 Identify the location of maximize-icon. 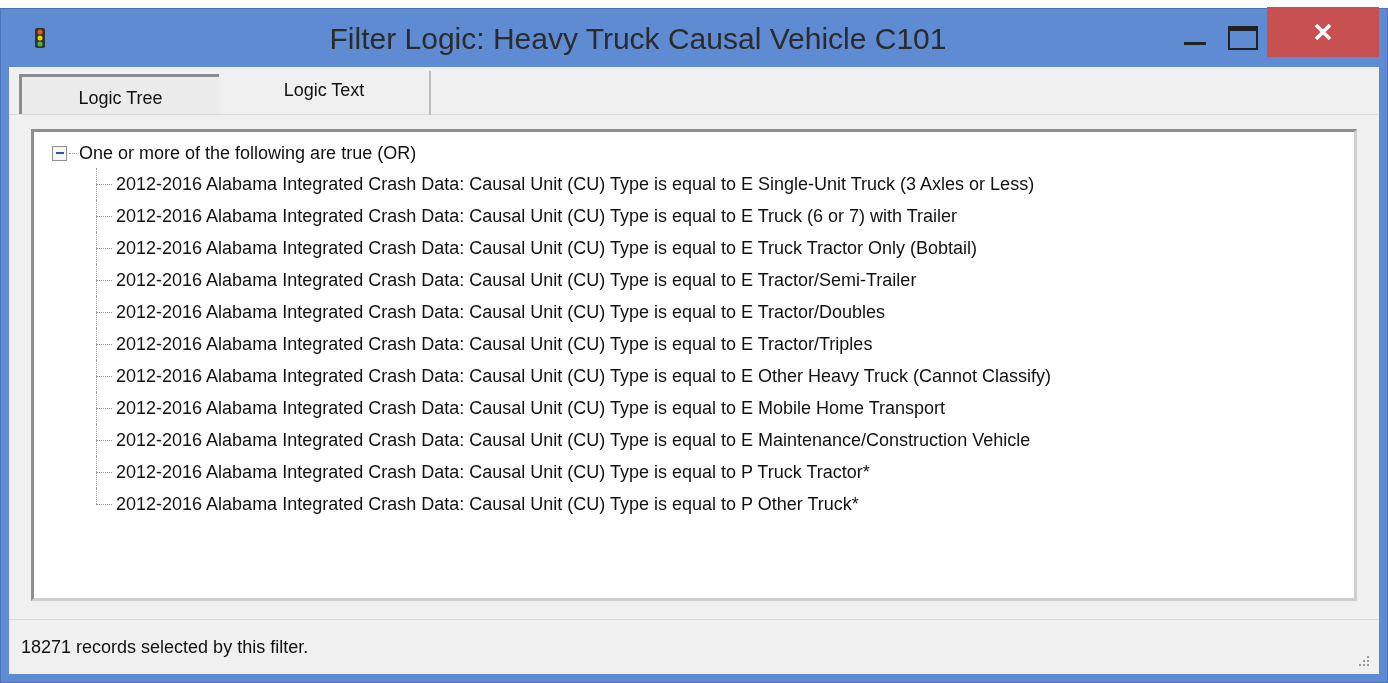
(1243, 38).